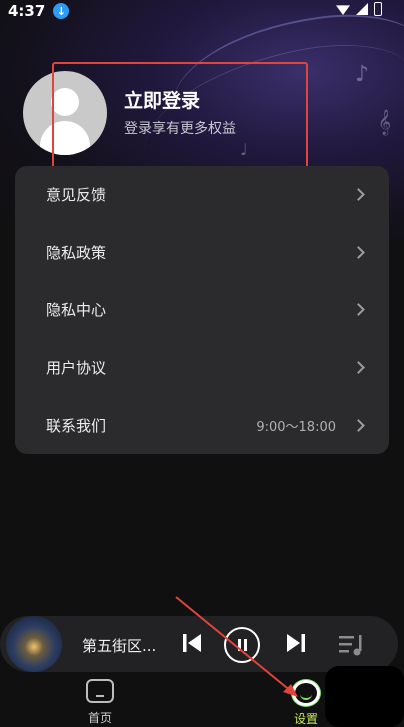 Image resolution: width=404 pixels, height=727 pixels. What do you see at coordinates (202, 195) in the screenshot?
I see `menu-item-feedback: 意见反馈` at bounding box center [202, 195].